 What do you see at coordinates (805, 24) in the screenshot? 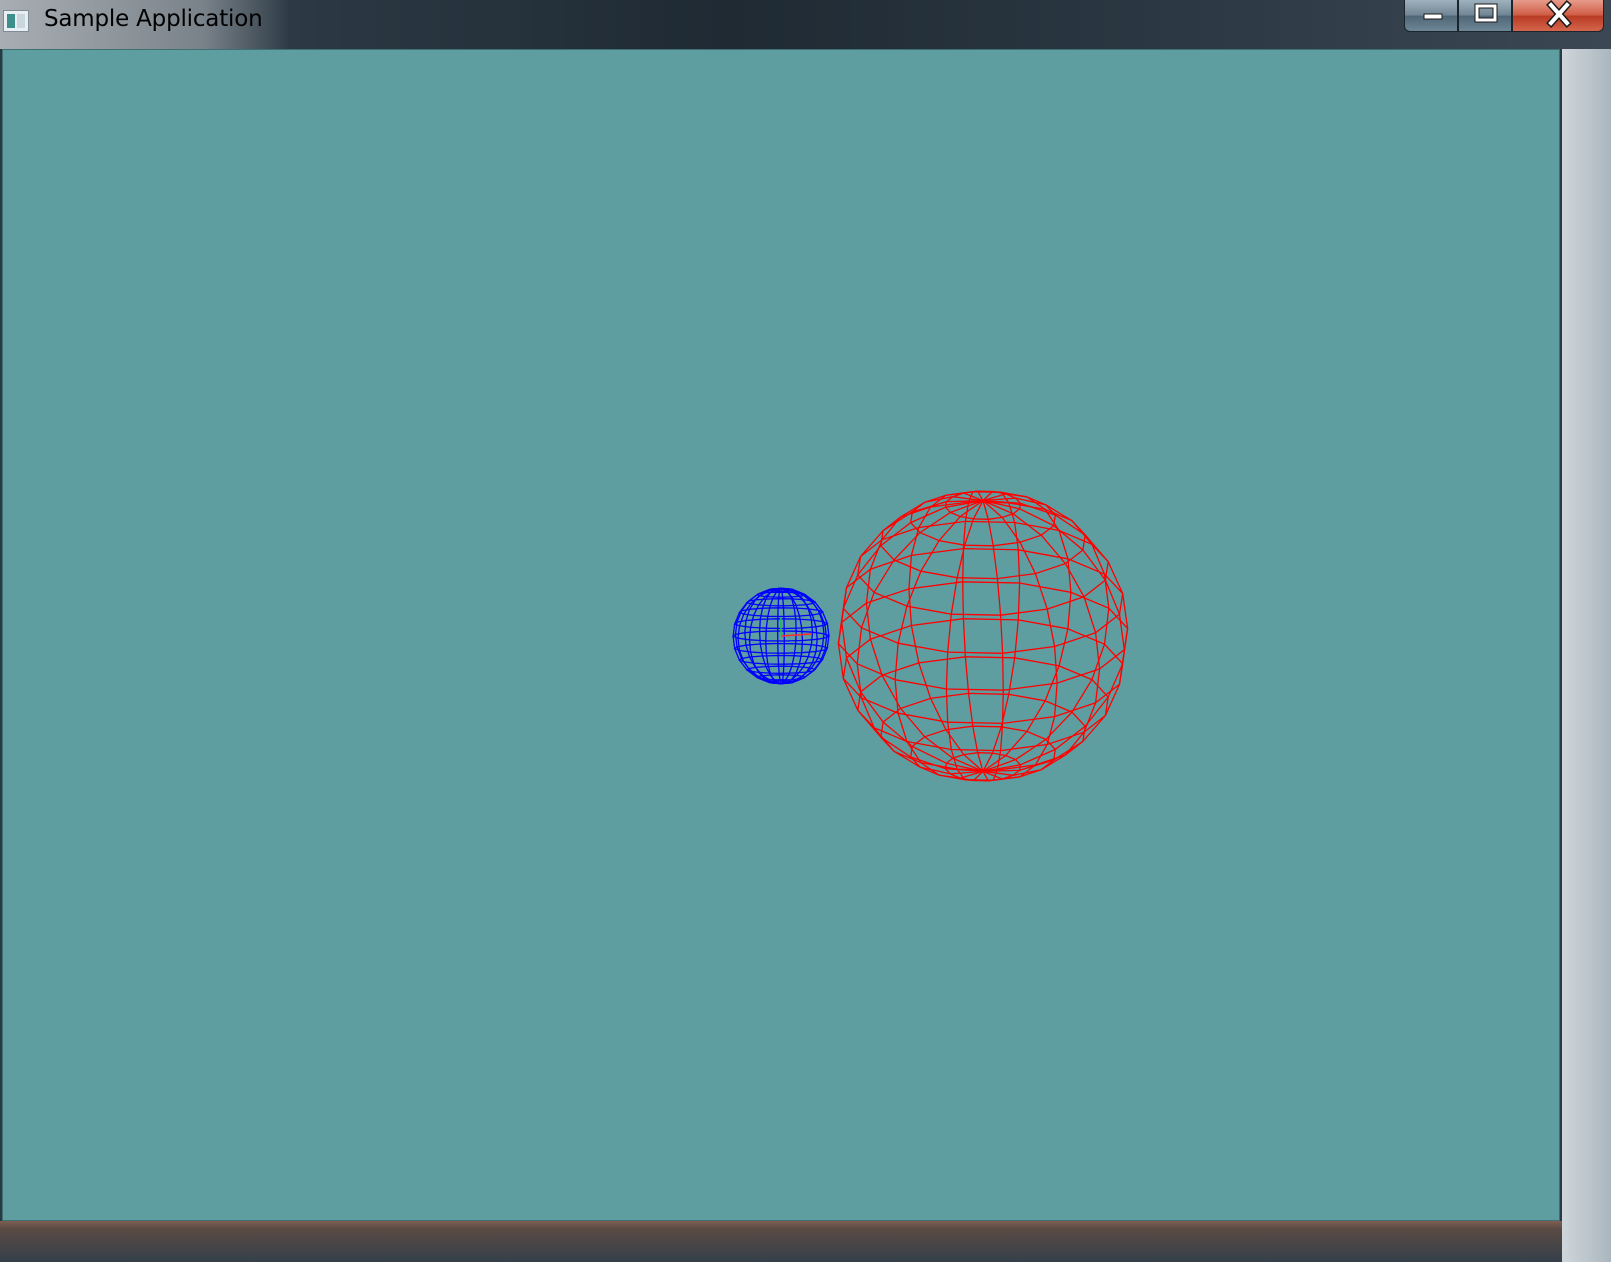
I see `title-bar: Sample Application` at bounding box center [805, 24].